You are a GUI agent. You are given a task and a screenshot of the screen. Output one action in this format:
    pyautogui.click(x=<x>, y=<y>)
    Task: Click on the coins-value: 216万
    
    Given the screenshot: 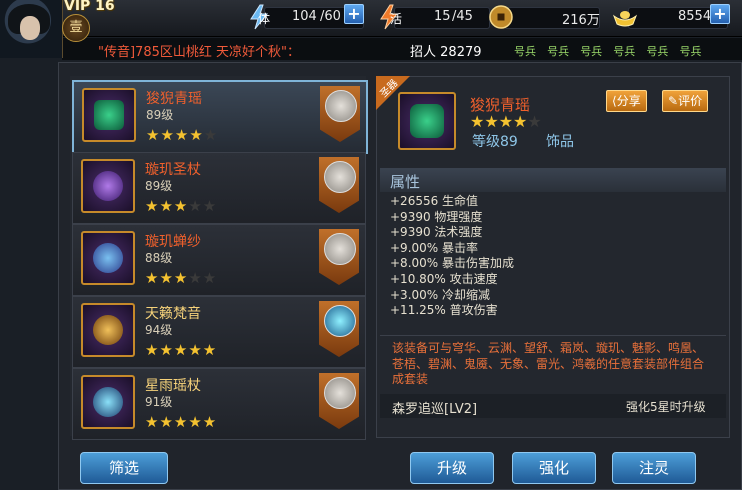 What is the action you would take?
    pyautogui.click(x=581, y=20)
    